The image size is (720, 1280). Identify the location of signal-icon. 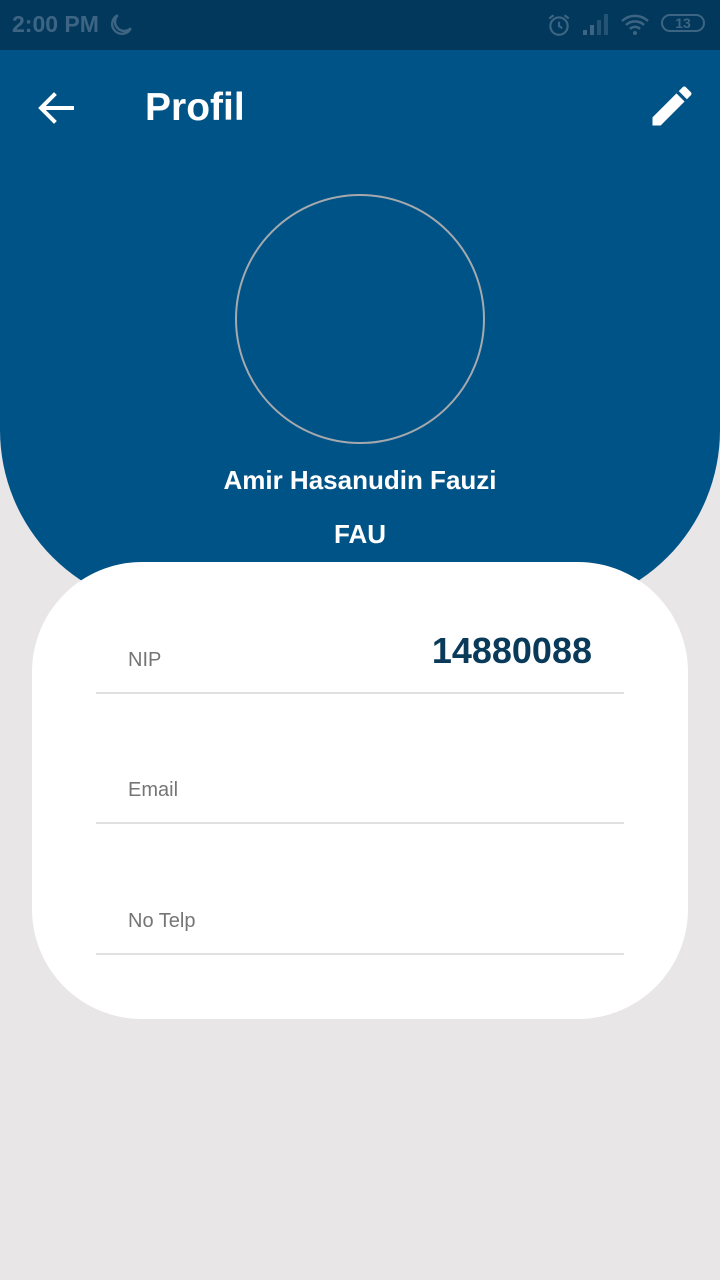
(596, 26).